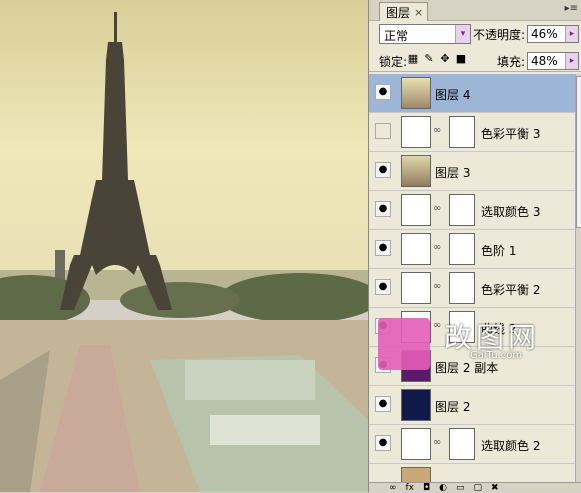  I want to click on tab-layers: 图层 ×, so click(404, 11).